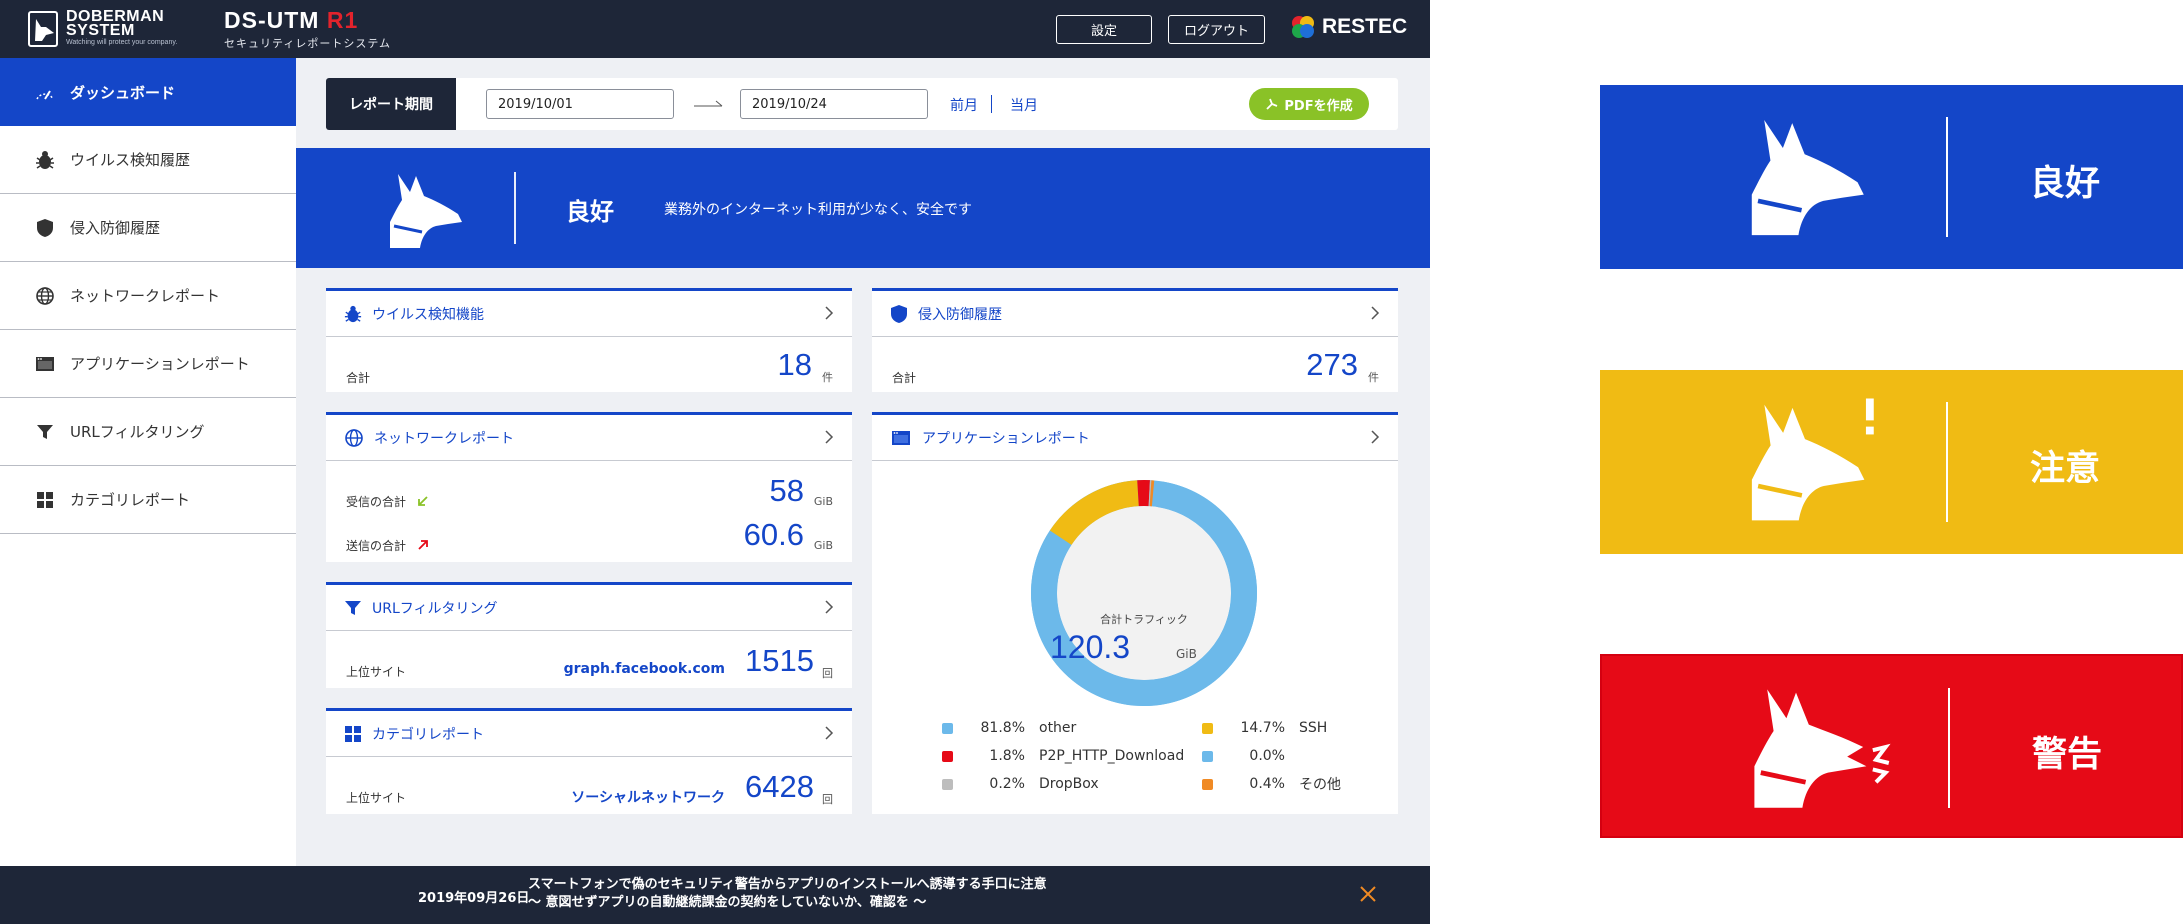  Describe the element at coordinates (1365, 26) in the screenshot. I see `vendor-name: RESTEC` at that location.